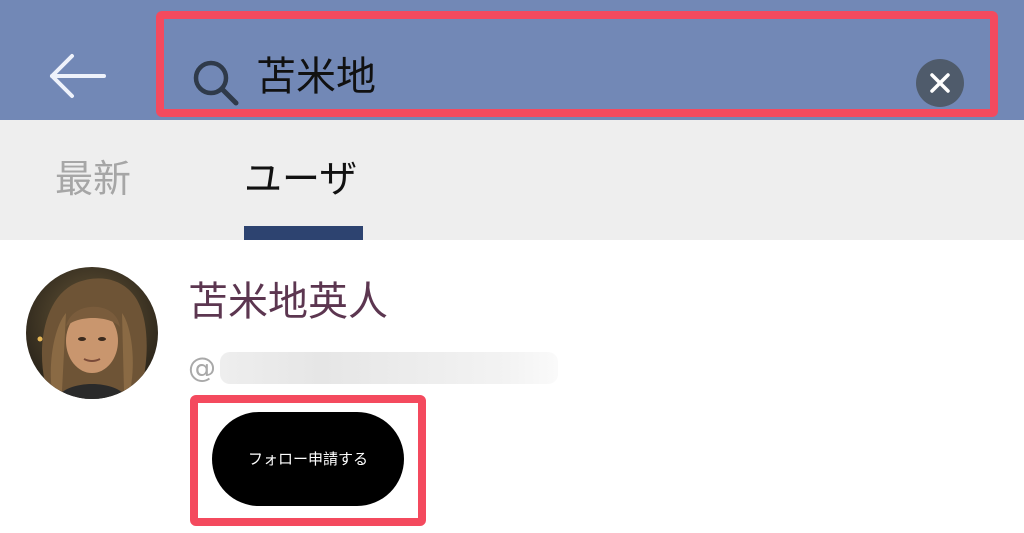  I want to click on tab-label: ユーザ, so click(301, 179).